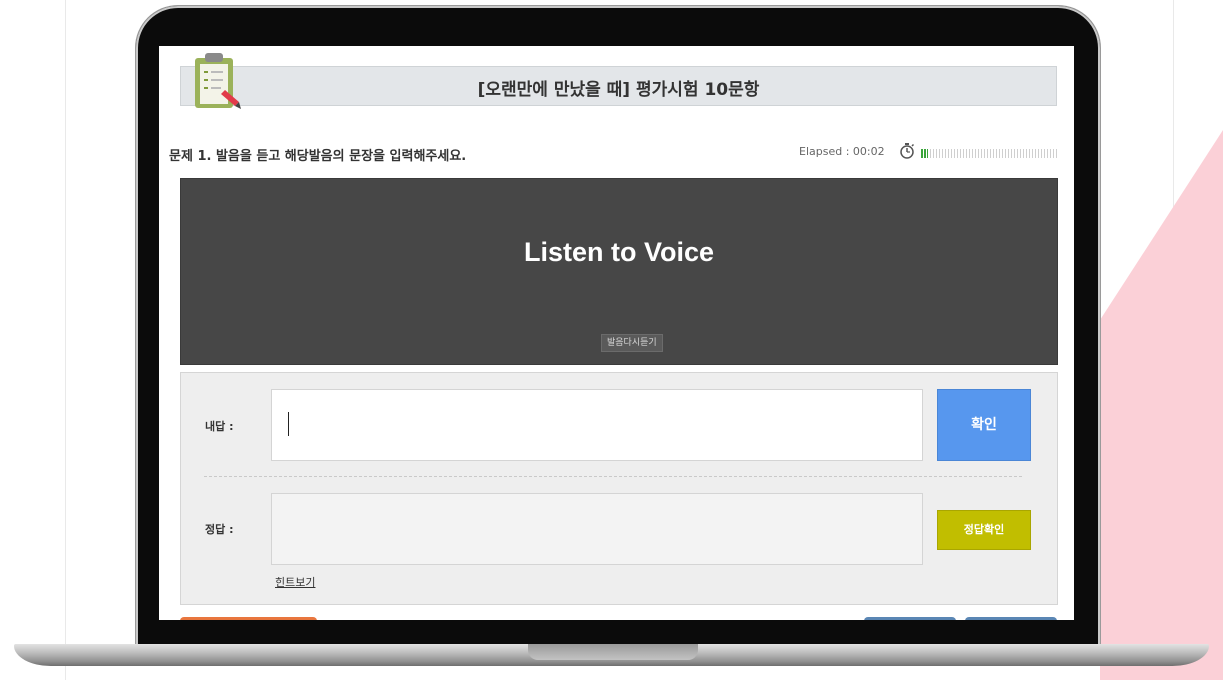 Image resolution: width=1223 pixels, height=680 pixels. Describe the element at coordinates (218, 81) in the screenshot. I see `clipboard-pencil-icon` at that location.